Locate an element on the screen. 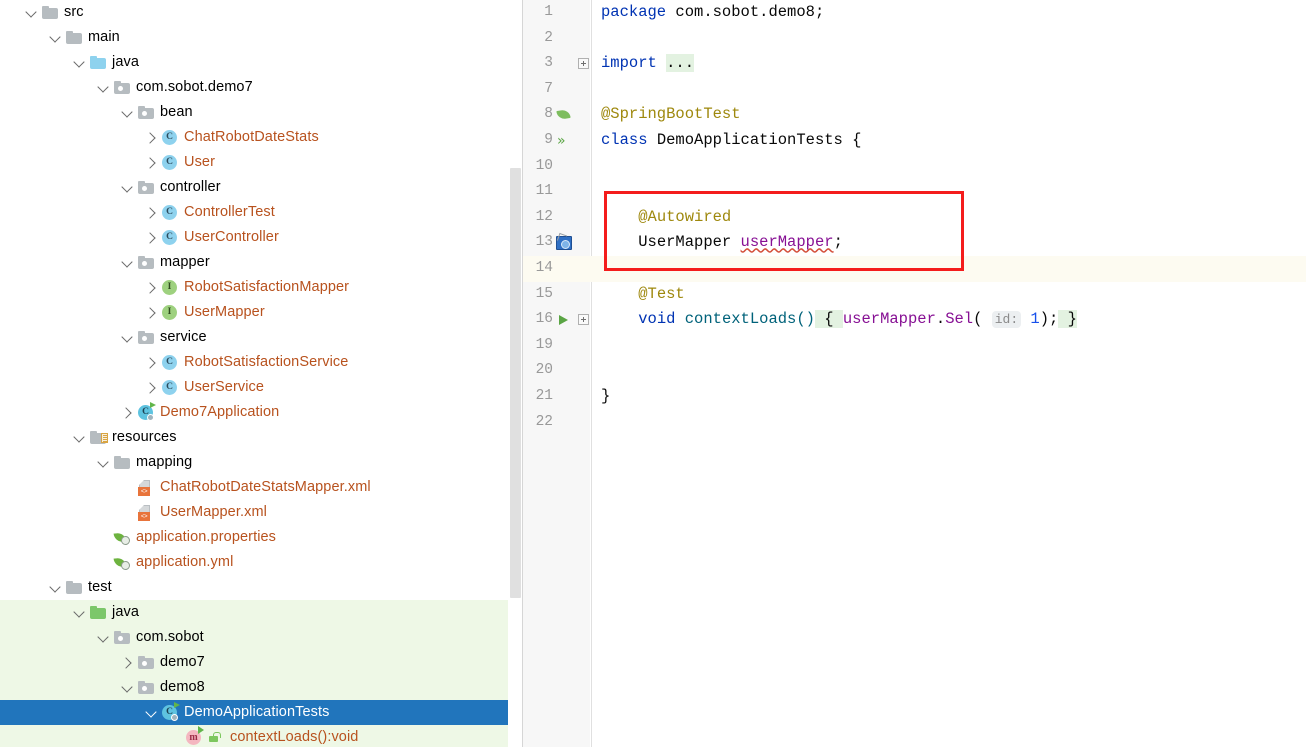  tree-row: application.properties is located at coordinates (261, 537).